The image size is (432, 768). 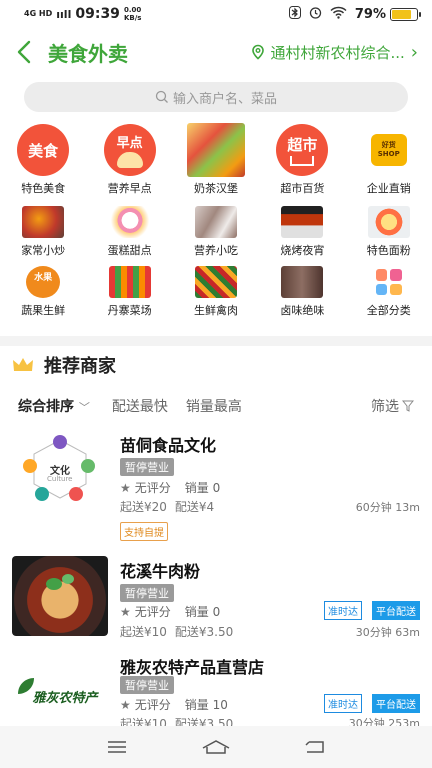 What do you see at coordinates (215, 222) in the screenshot?
I see `snack-photo` at bounding box center [215, 222].